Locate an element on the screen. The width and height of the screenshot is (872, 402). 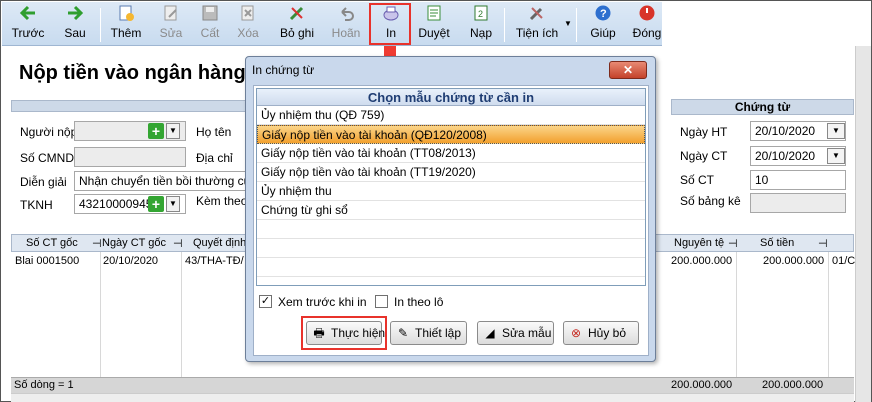
attachments-label: Kèm theo is located at coordinates (222, 201).